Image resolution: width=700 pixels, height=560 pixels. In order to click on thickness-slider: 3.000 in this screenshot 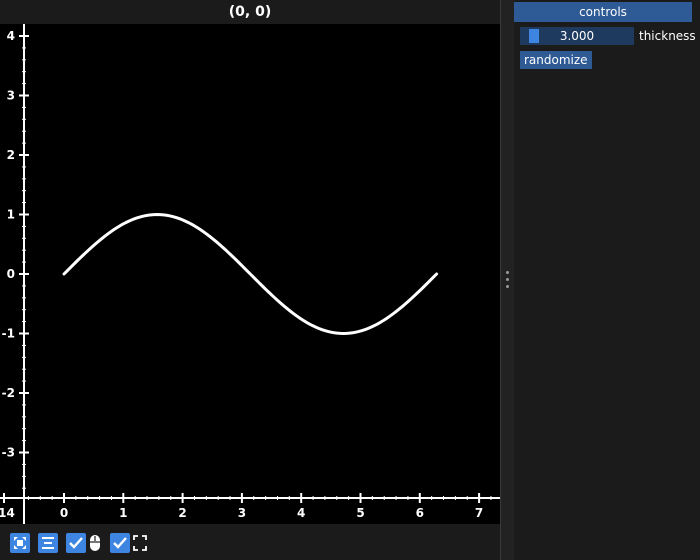, I will do `click(577, 36)`.